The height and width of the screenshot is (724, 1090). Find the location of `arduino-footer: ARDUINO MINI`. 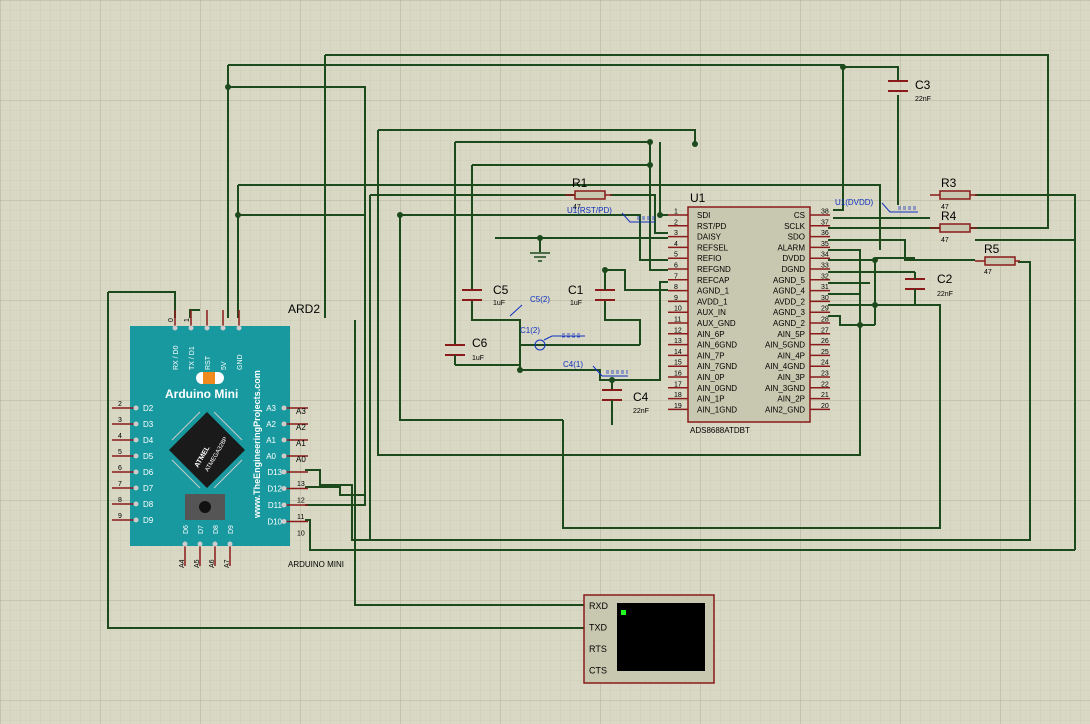

arduino-footer: ARDUINO MINI is located at coordinates (316, 564).